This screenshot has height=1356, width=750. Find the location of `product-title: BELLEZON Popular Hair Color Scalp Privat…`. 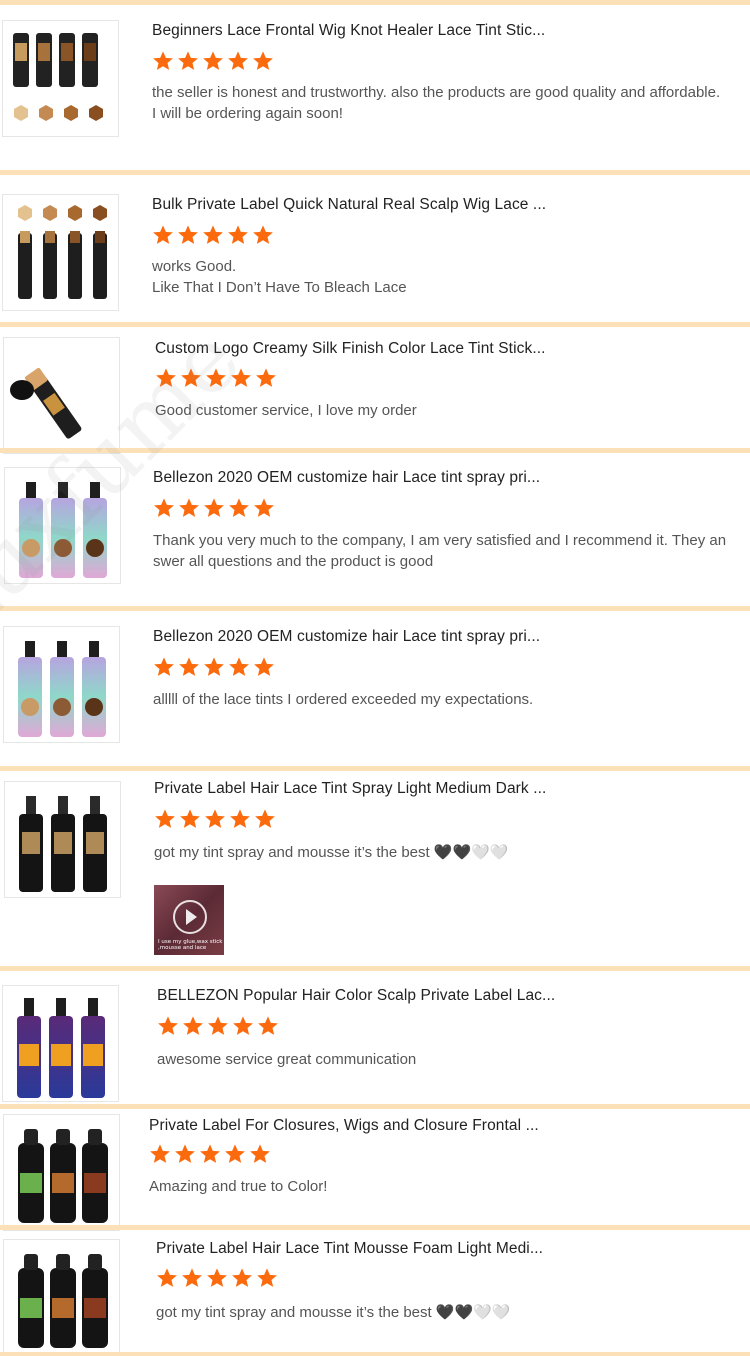

product-title: BELLEZON Popular Hair Color Scalp Privat… is located at coordinates (356, 996).